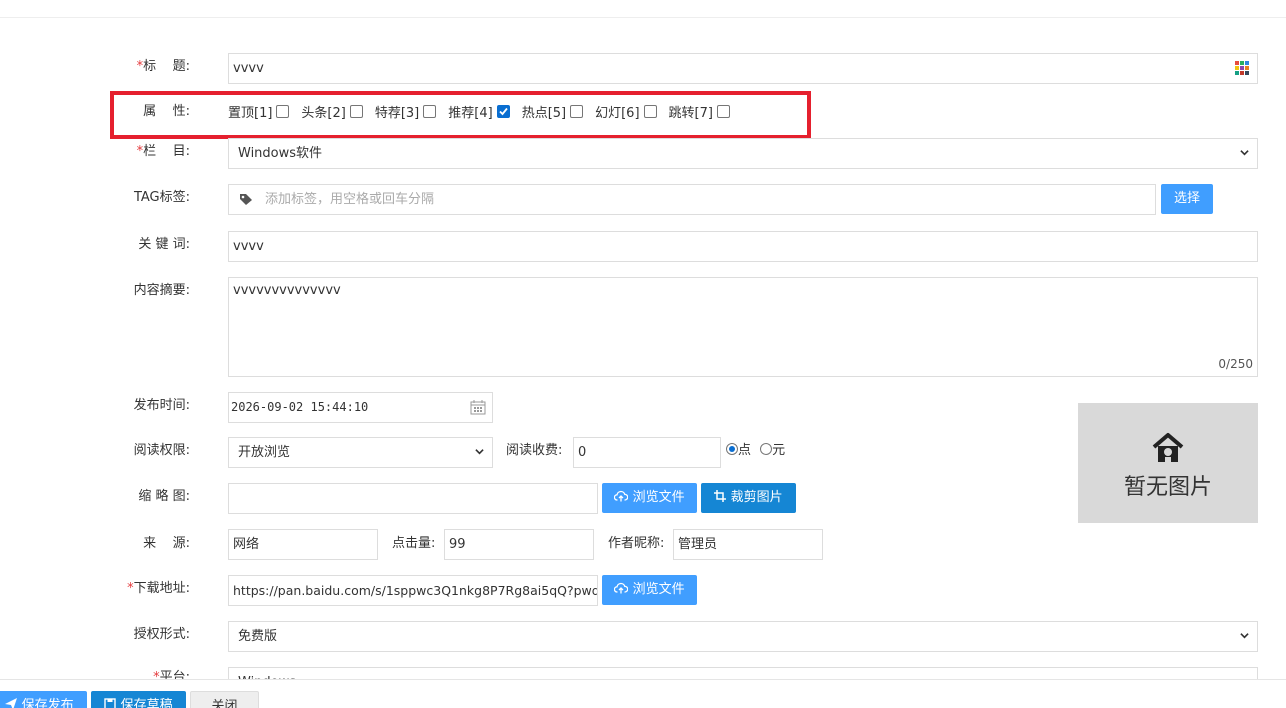 This screenshot has height=708, width=1286. Describe the element at coordinates (643, 693) in the screenshot. I see `footer-bar: 保存发布 保存草稿 关闭` at that location.